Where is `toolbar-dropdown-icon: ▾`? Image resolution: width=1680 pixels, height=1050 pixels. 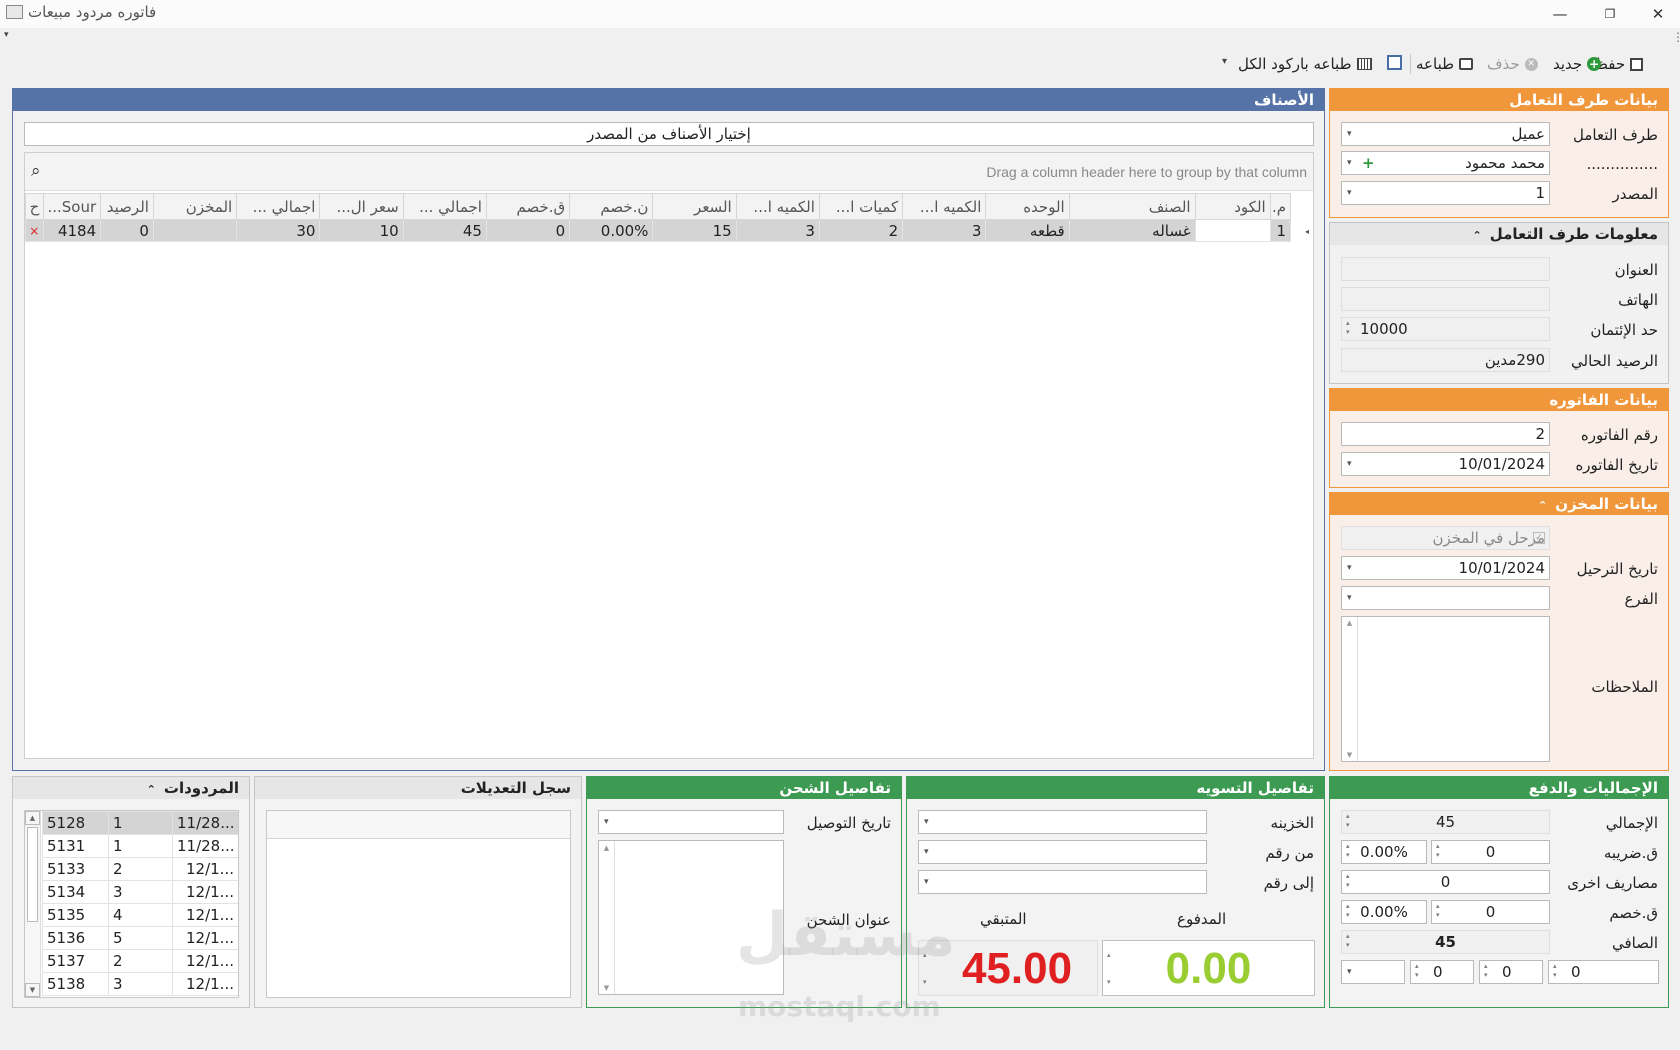
toolbar-dropdown-icon: ▾ is located at coordinates (1224, 61).